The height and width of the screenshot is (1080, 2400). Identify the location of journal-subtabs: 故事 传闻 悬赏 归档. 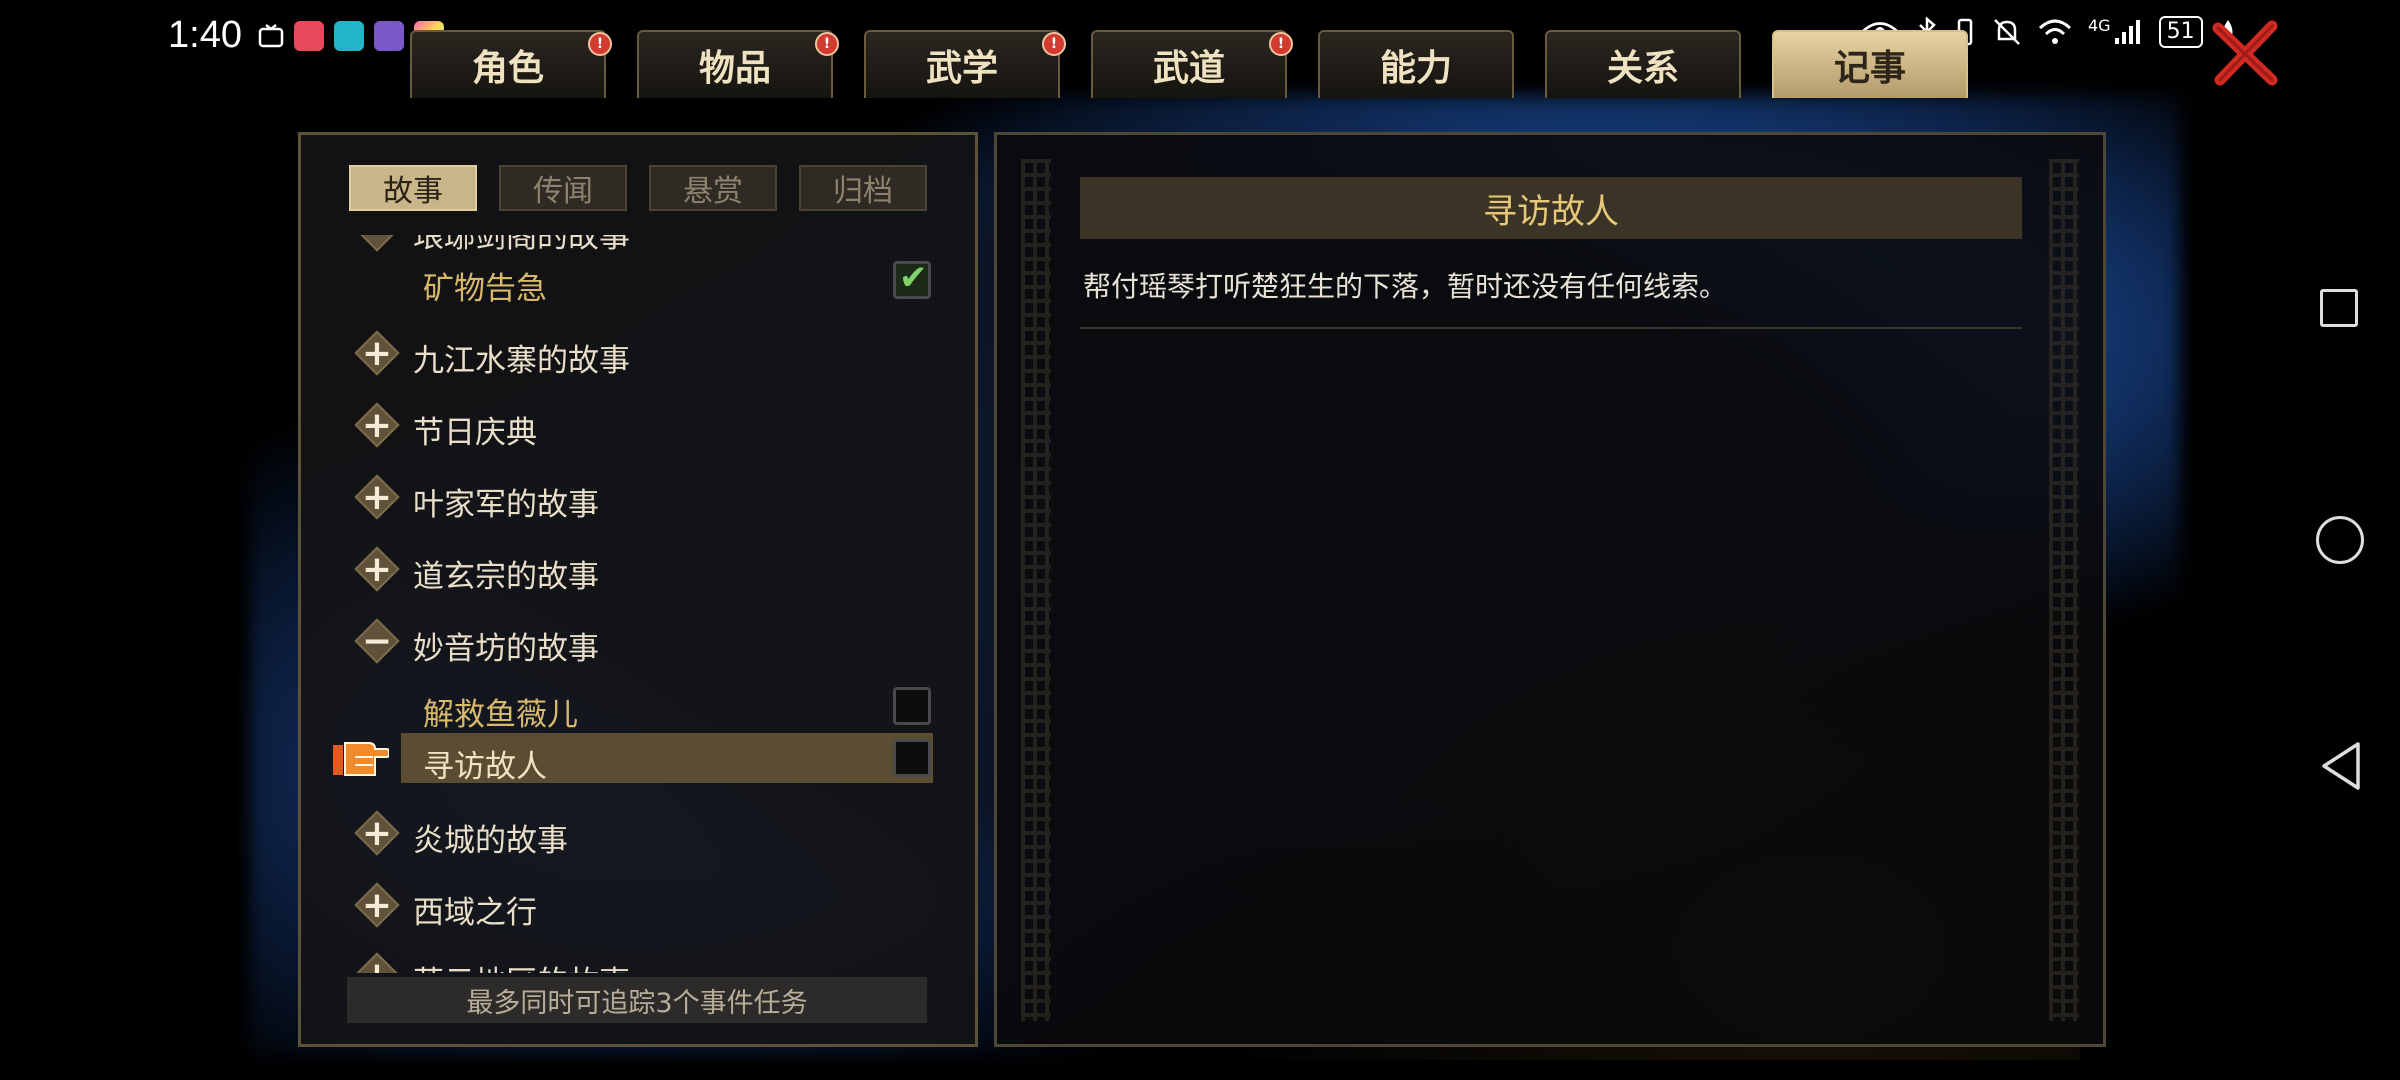
(638, 188).